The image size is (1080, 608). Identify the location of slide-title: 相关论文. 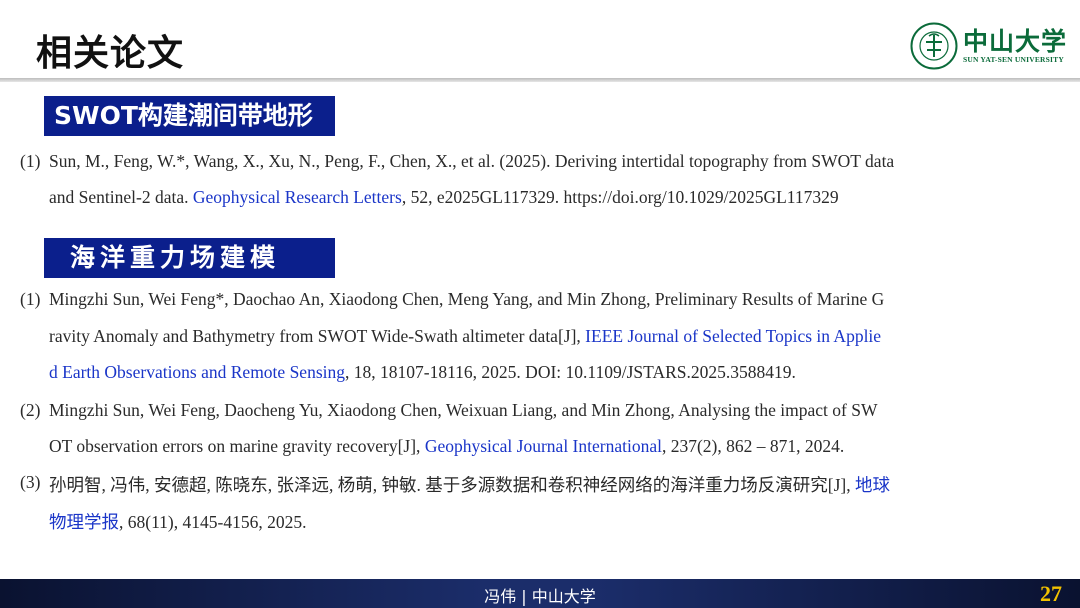
(110, 53).